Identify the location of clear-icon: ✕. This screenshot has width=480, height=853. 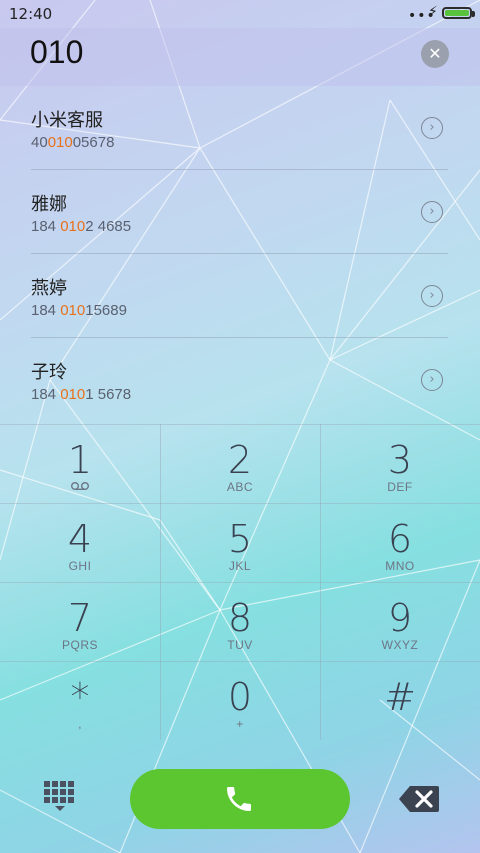
(435, 54).